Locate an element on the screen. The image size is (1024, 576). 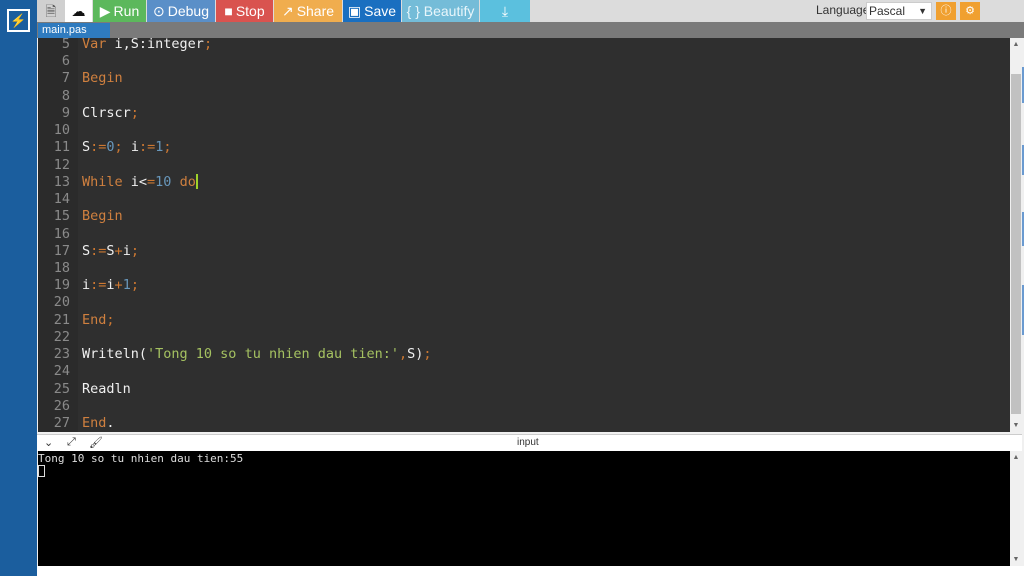
share-button: ↗ Share is located at coordinates (308, 11).